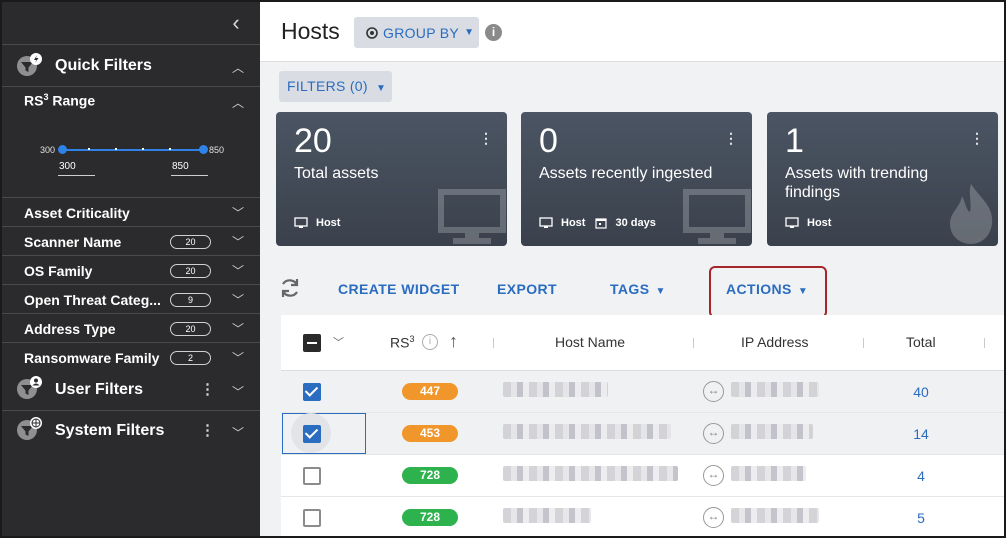 Image resolution: width=1006 pixels, height=538 pixels. Describe the element at coordinates (642, 516) in the screenshot. I see `table-row: 728 ↔ 5` at that location.